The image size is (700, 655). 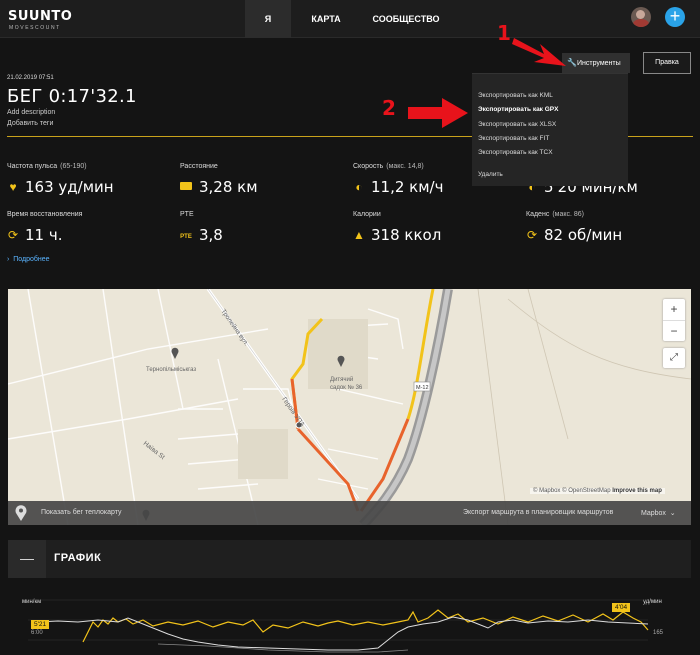 I want to click on graph-left-value: 6:00, so click(x=37, y=633).